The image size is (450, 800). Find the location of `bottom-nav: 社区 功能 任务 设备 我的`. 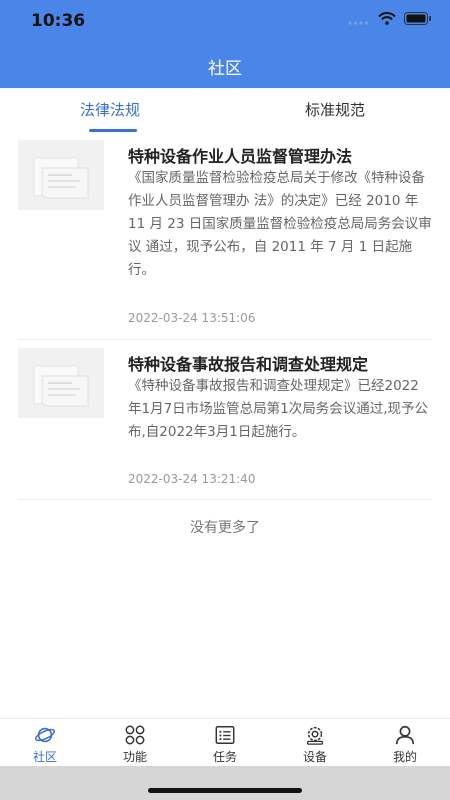

bottom-nav: 社区 功能 任务 设备 我的 is located at coordinates (225, 742).